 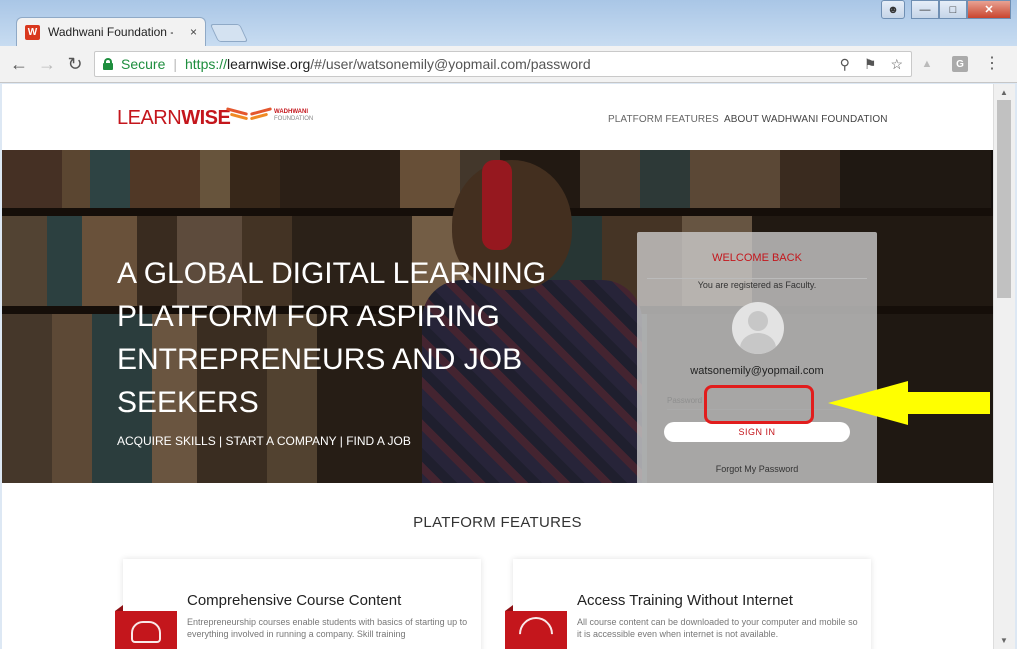 I want to click on pdf-extension-icon: ▲, so click(x=927, y=64).